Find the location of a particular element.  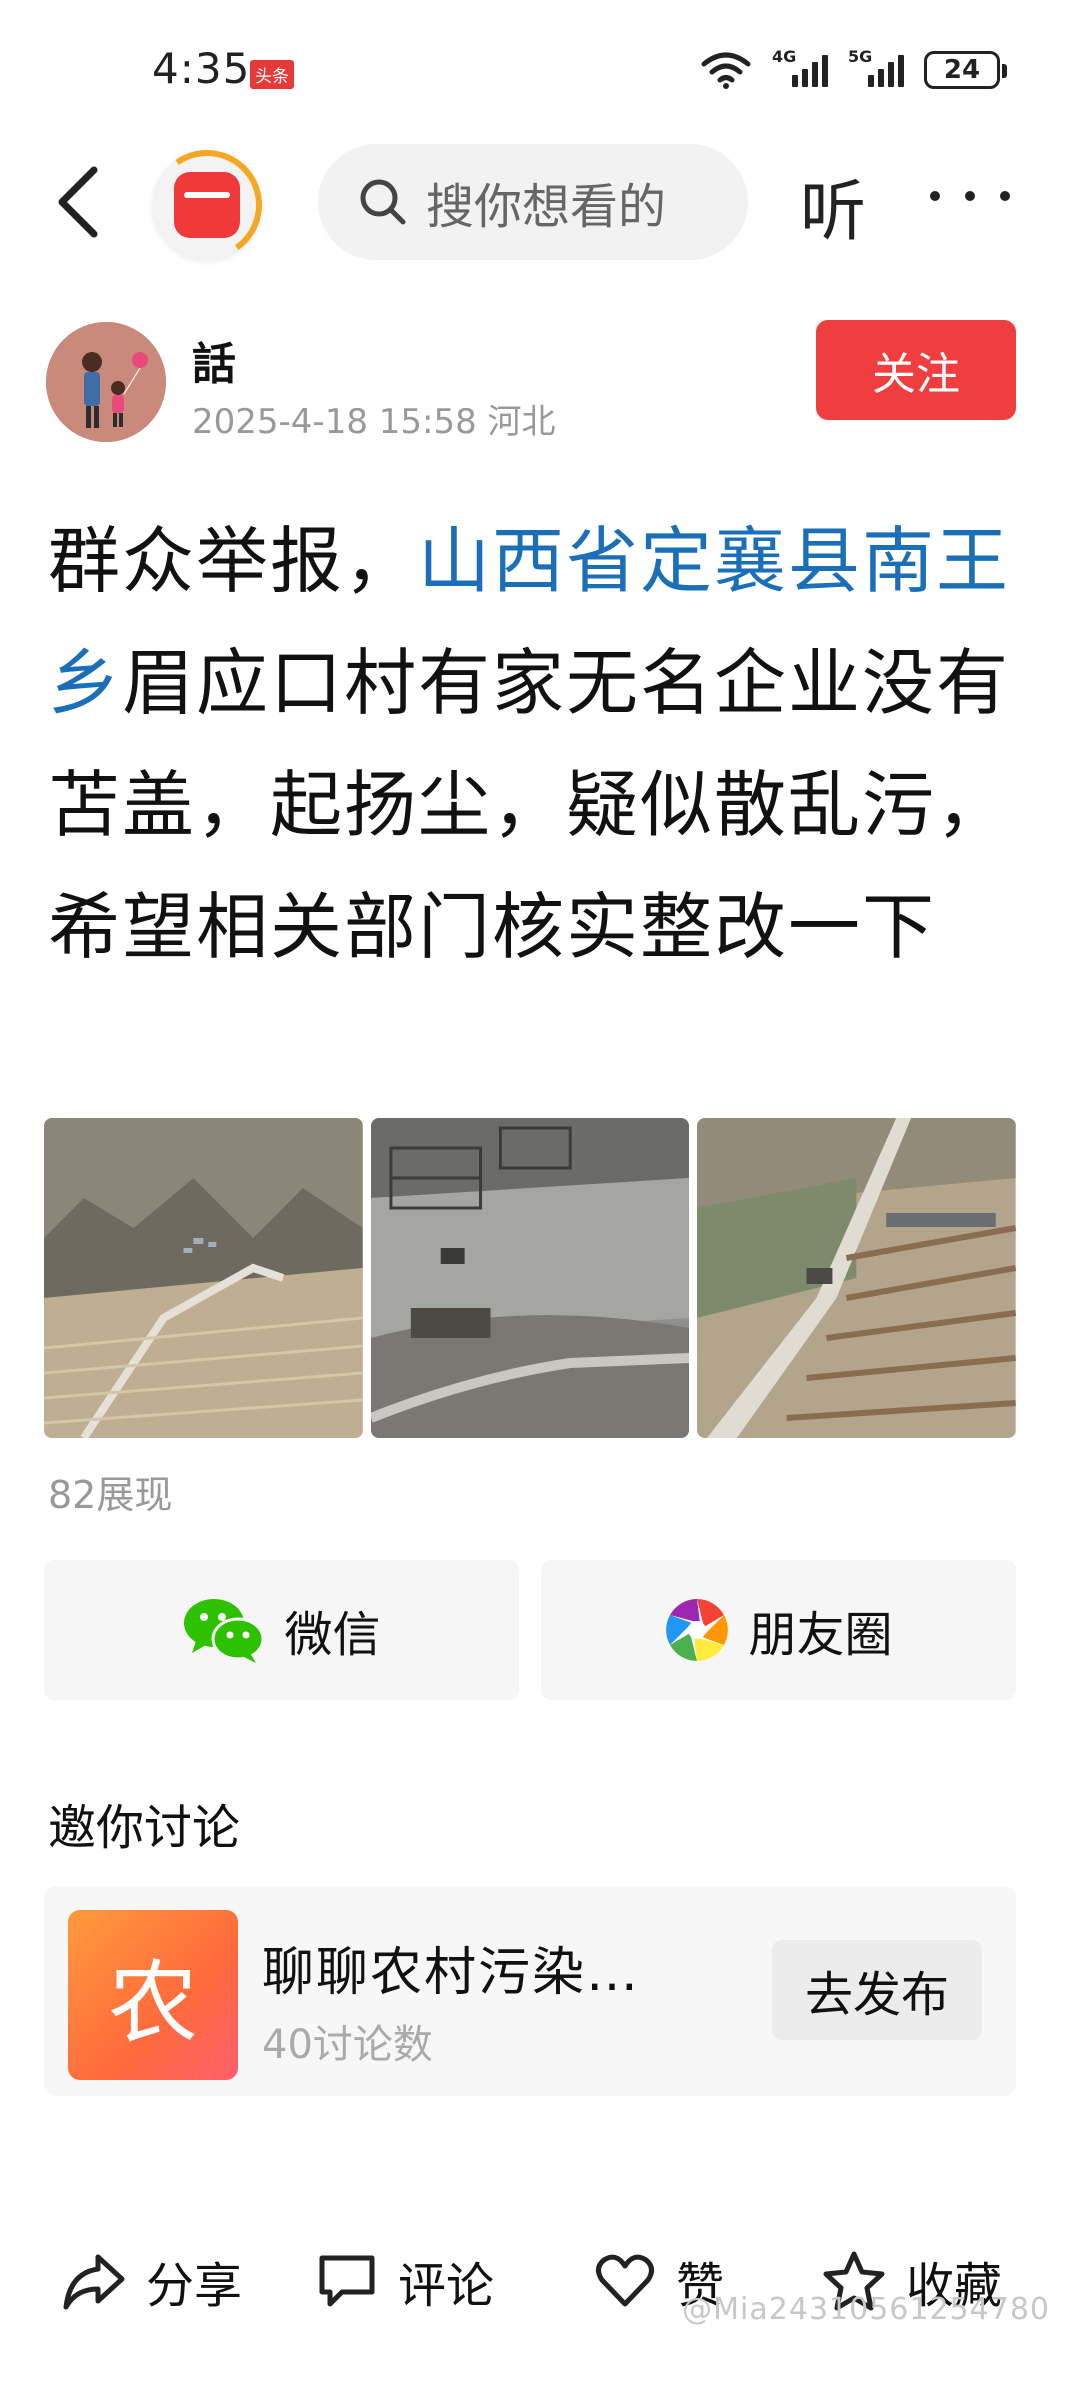

more-options-icon is located at coordinates (970, 196).